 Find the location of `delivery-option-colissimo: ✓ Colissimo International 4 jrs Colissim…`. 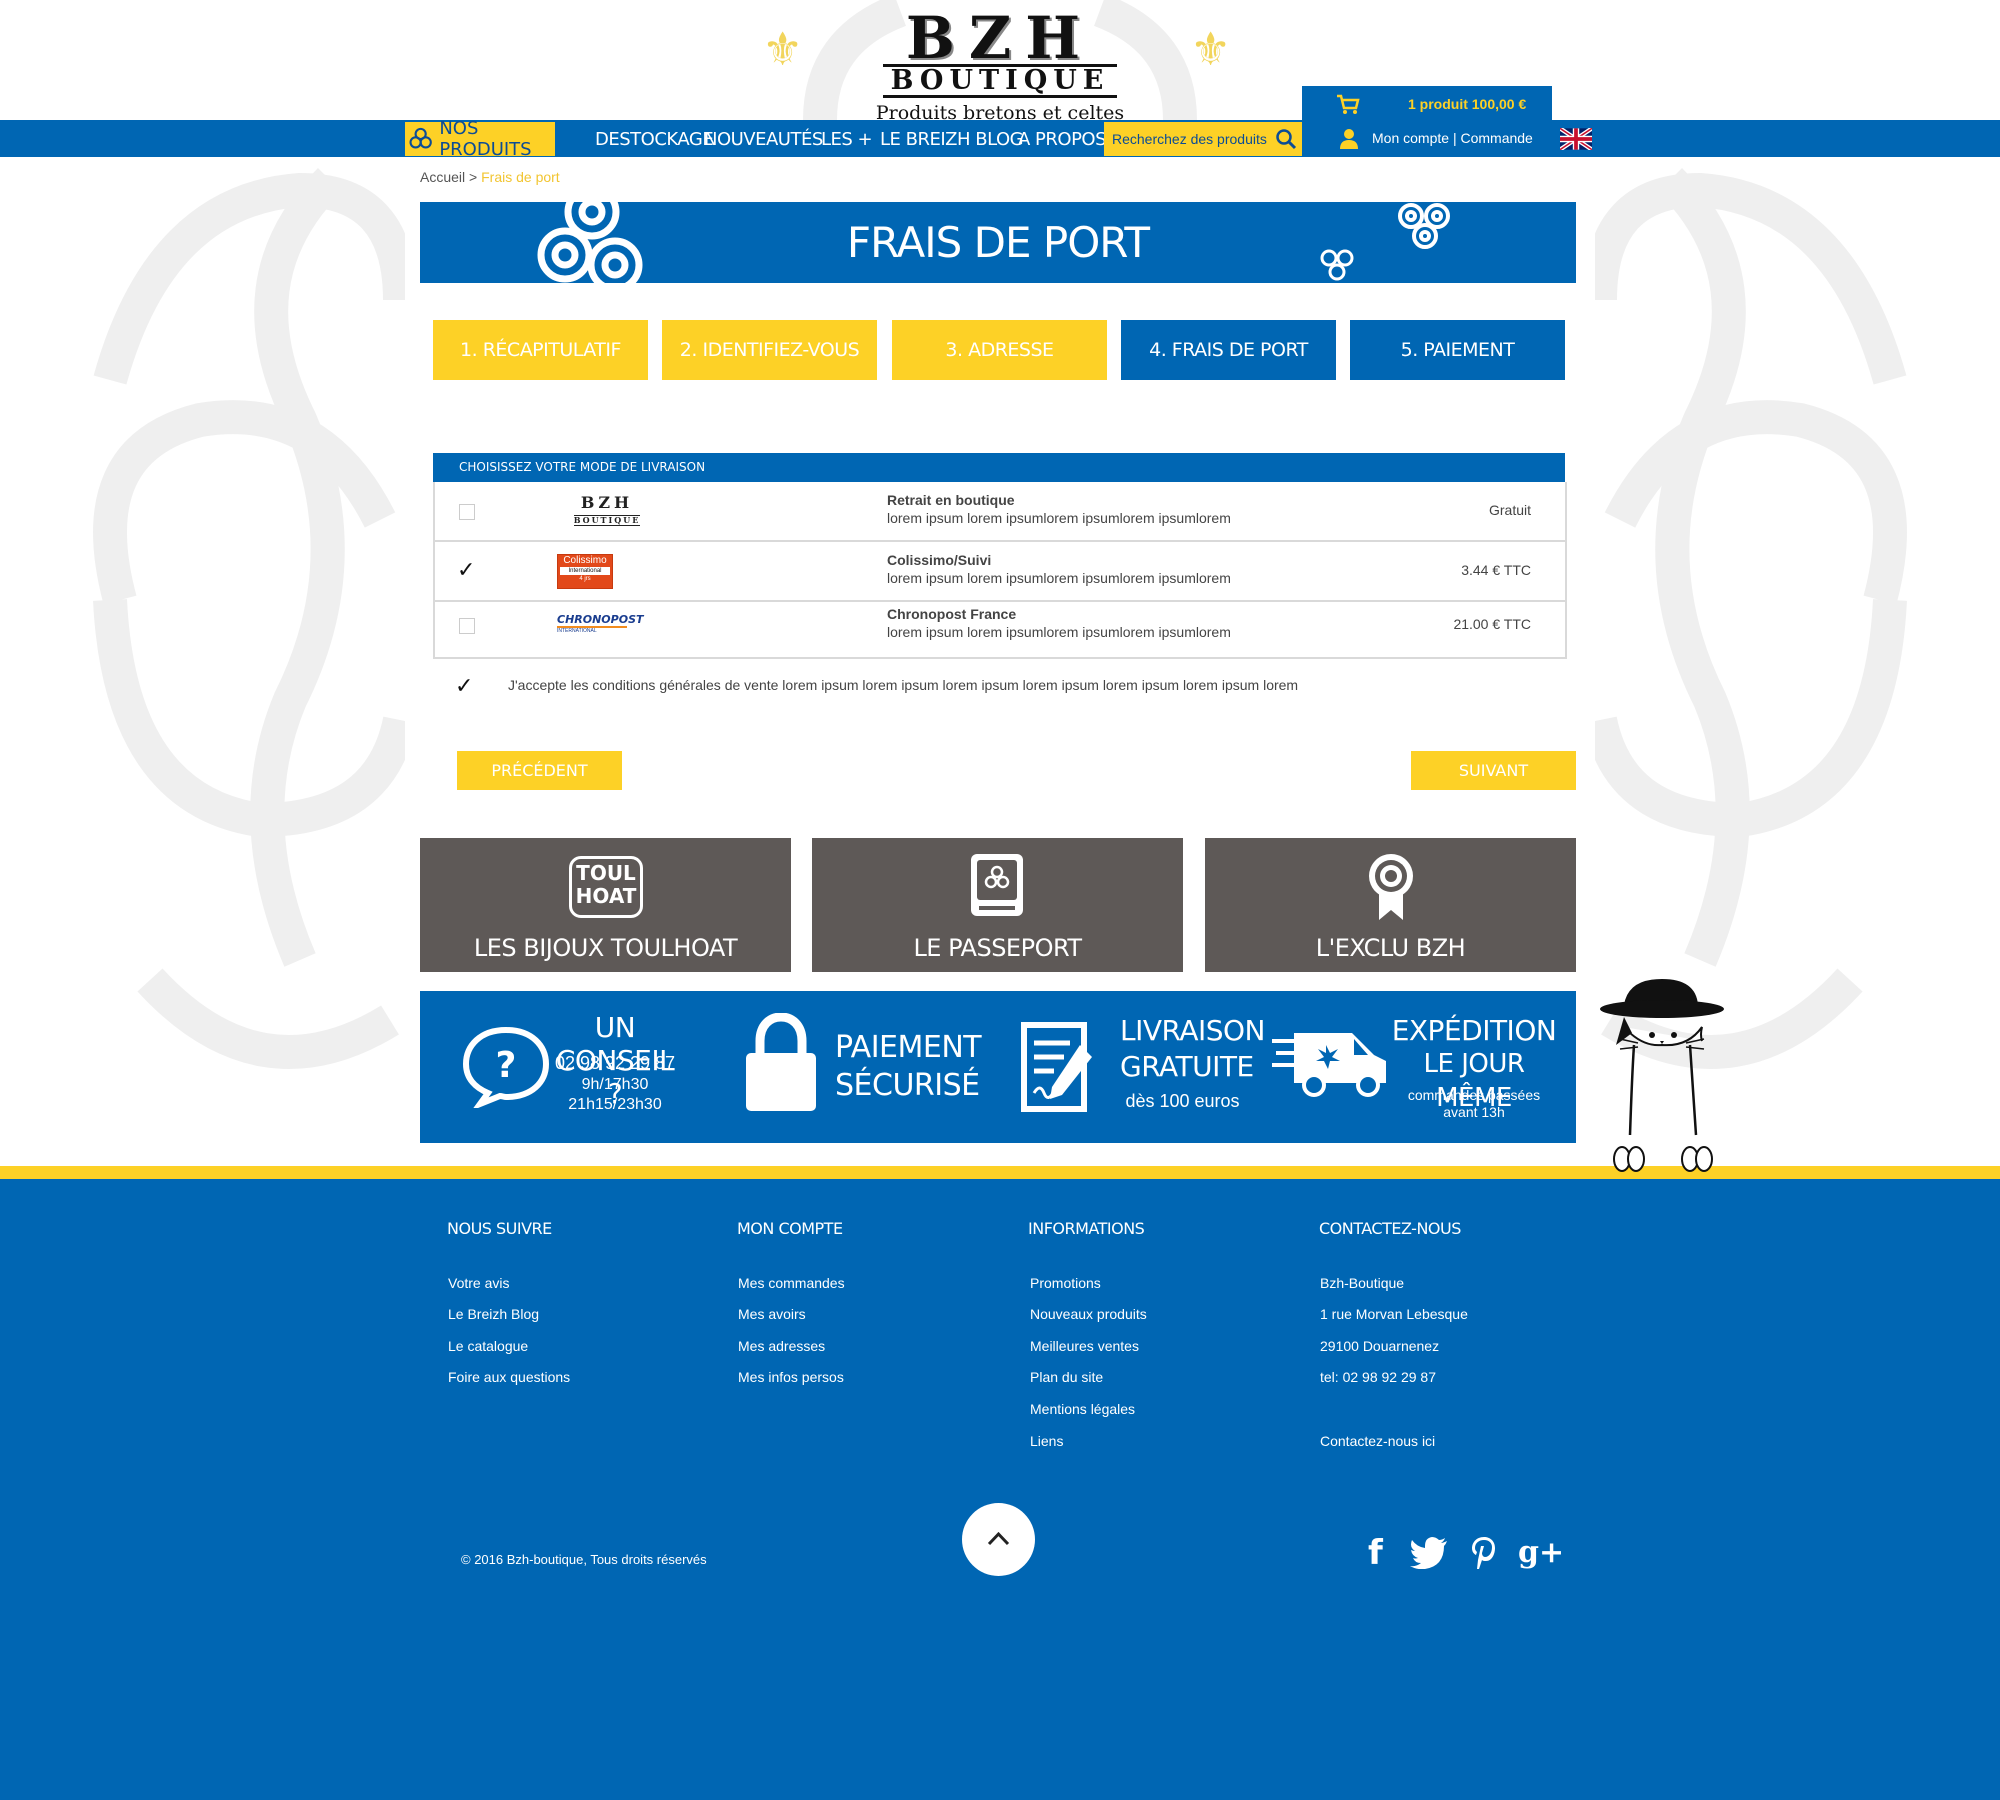

delivery-option-colissimo: ✓ Colissimo International 4 jrs Colissim… is located at coordinates (1000, 572).